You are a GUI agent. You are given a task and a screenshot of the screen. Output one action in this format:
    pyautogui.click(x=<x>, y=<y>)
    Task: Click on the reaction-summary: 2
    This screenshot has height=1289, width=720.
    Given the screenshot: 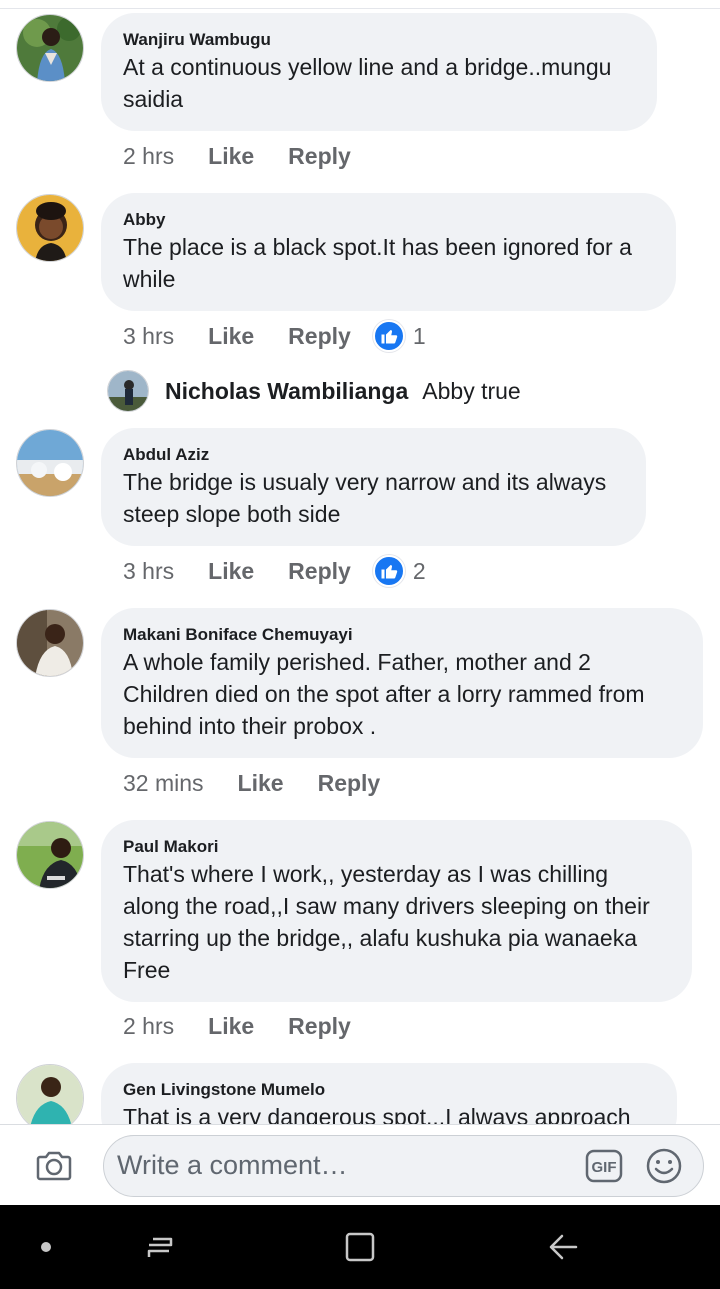 What is the action you would take?
    pyautogui.click(x=399, y=571)
    